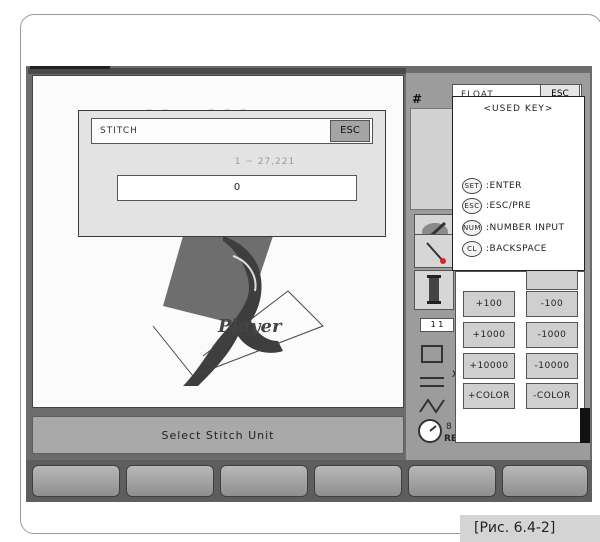  What do you see at coordinates (265, 162) in the screenshot?
I see `stitch-range: 1 ~ 27,221` at bounding box center [265, 162].